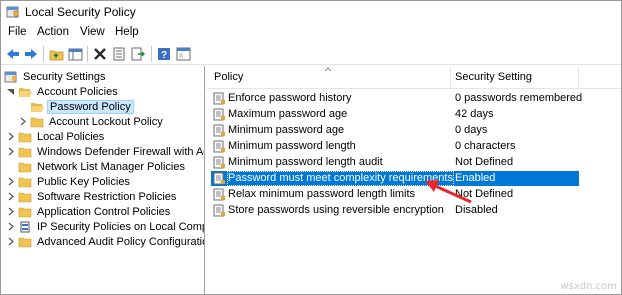  I want to click on policy-name: Relax minimum password length limits, so click(322, 194).